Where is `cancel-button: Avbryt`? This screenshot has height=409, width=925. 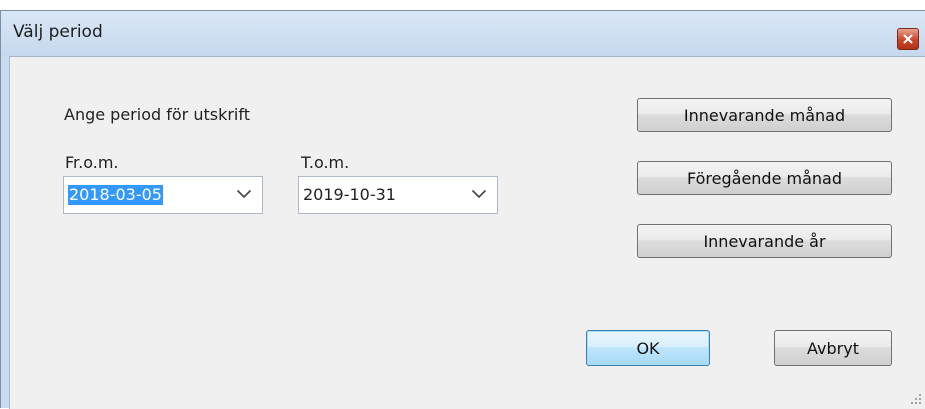 cancel-button: Avbryt is located at coordinates (833, 348).